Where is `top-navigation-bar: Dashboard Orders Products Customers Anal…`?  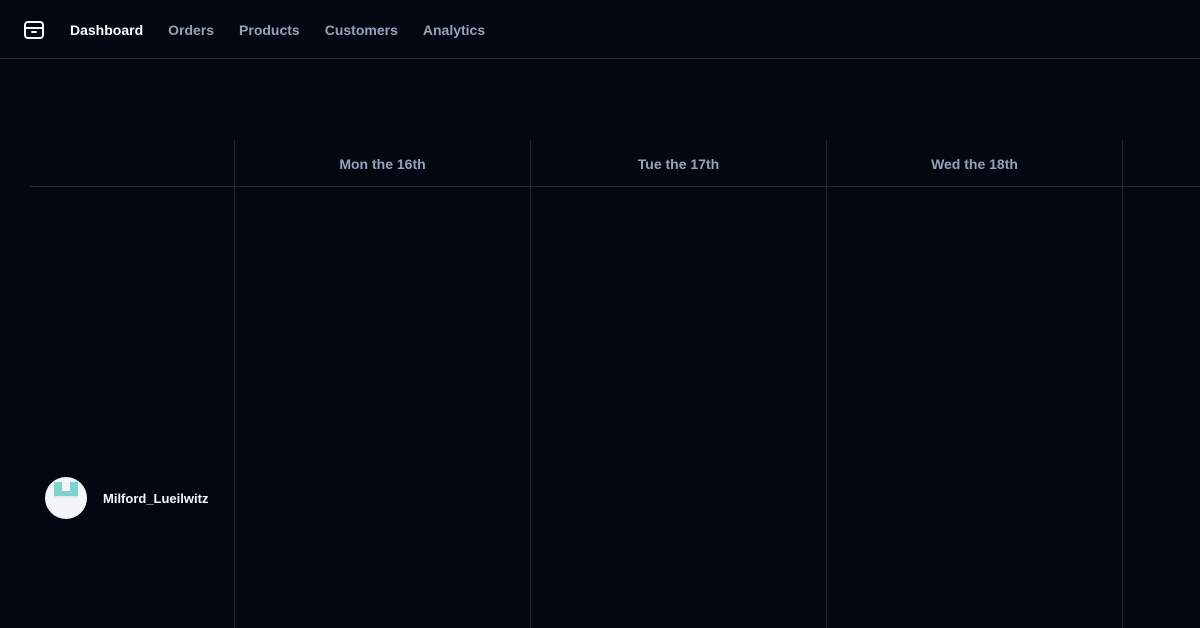 top-navigation-bar: Dashboard Orders Products Customers Anal… is located at coordinates (600, 29).